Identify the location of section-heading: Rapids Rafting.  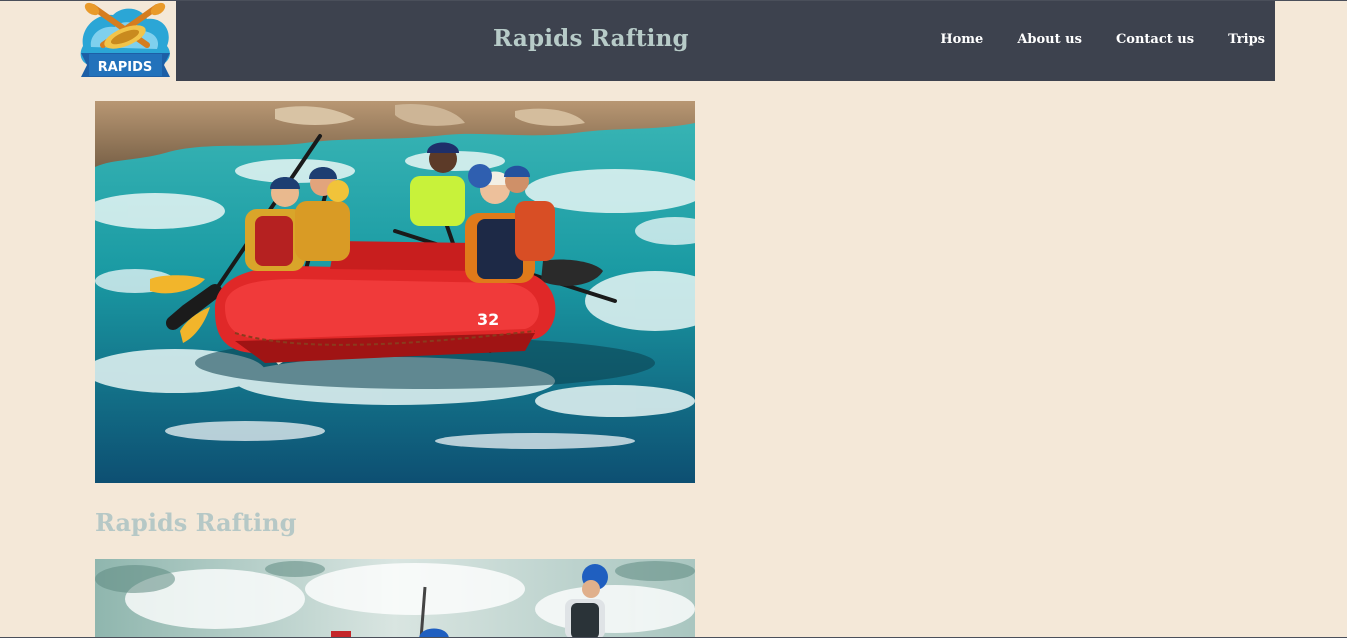
(196, 522).